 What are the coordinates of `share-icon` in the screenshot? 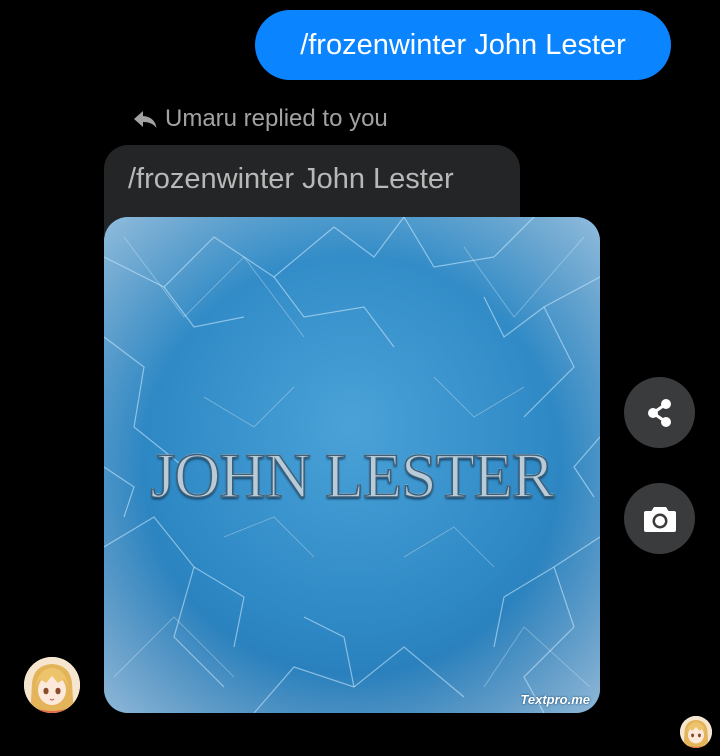 It's located at (659, 412).